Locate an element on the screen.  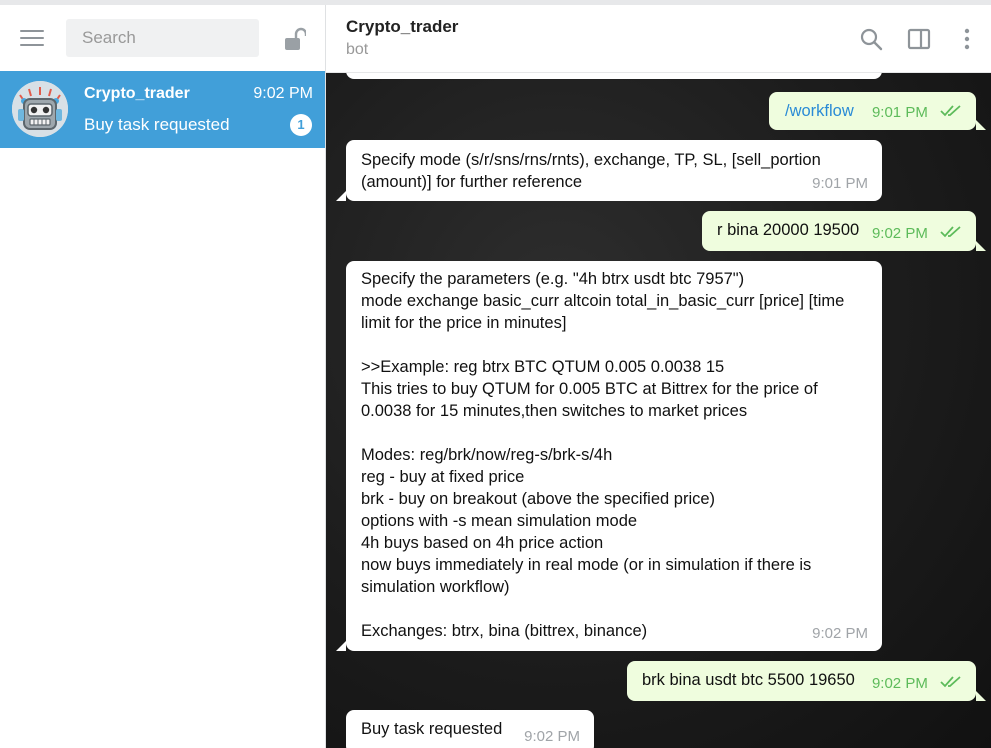
unread-badge: 1 is located at coordinates (301, 125).